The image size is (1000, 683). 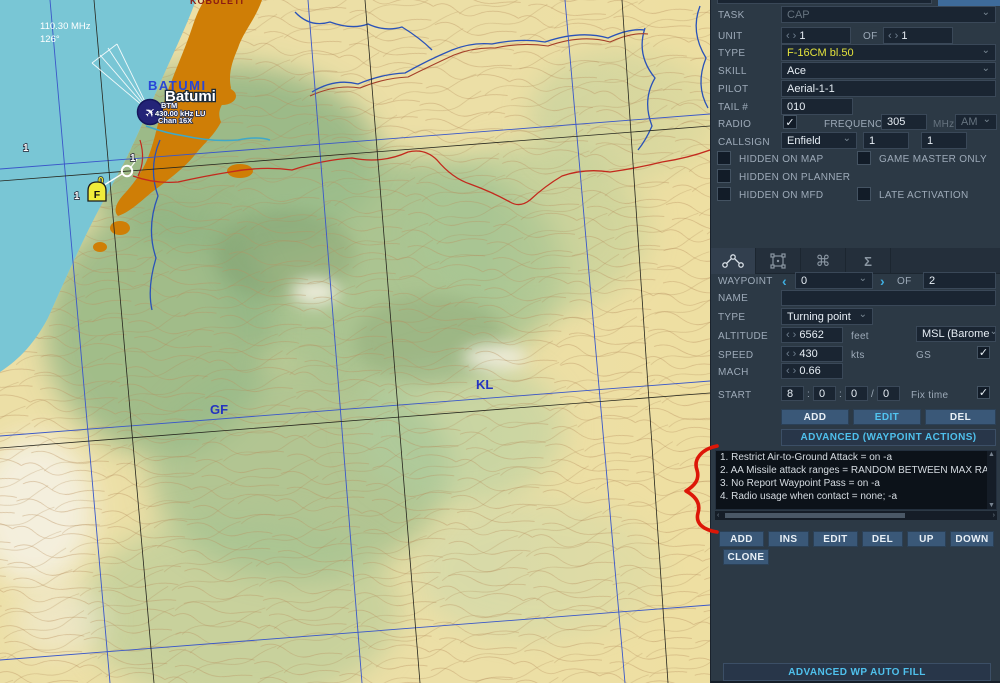 I want to click on action-down-button: DOWN, so click(x=972, y=539).